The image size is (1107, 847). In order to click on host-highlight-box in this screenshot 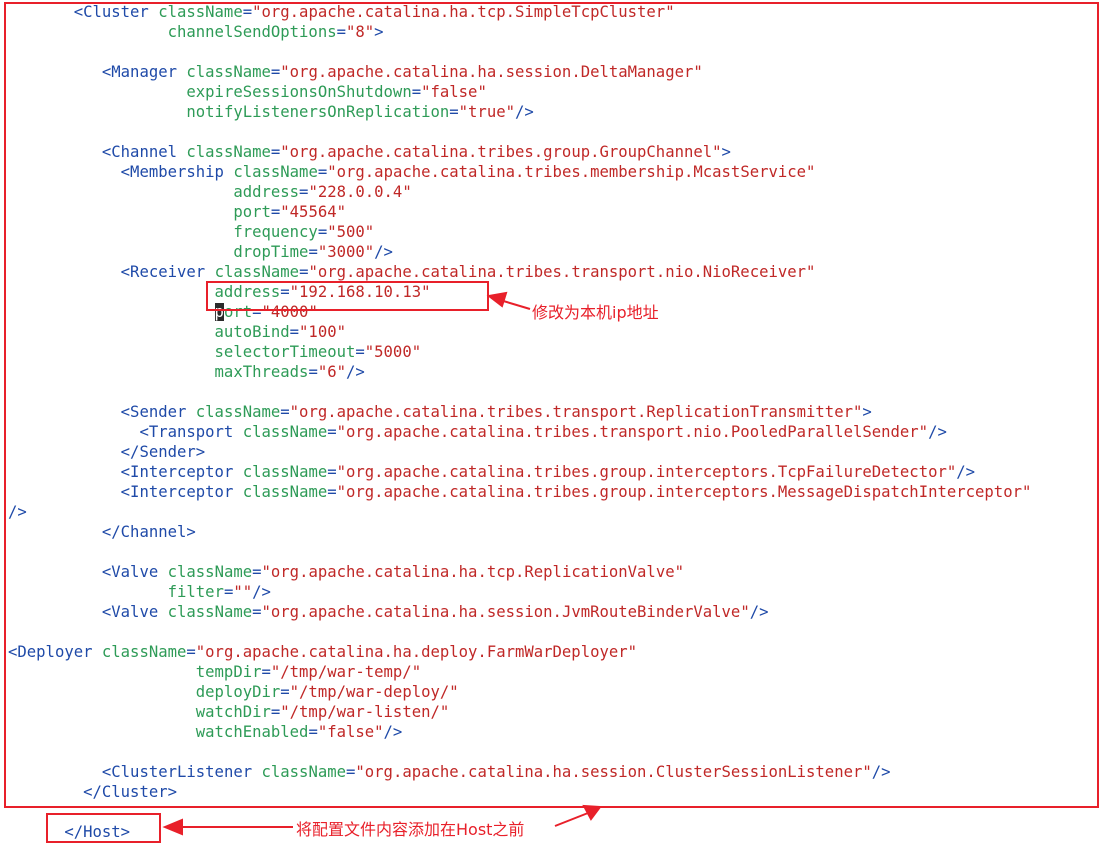, I will do `click(103, 828)`.